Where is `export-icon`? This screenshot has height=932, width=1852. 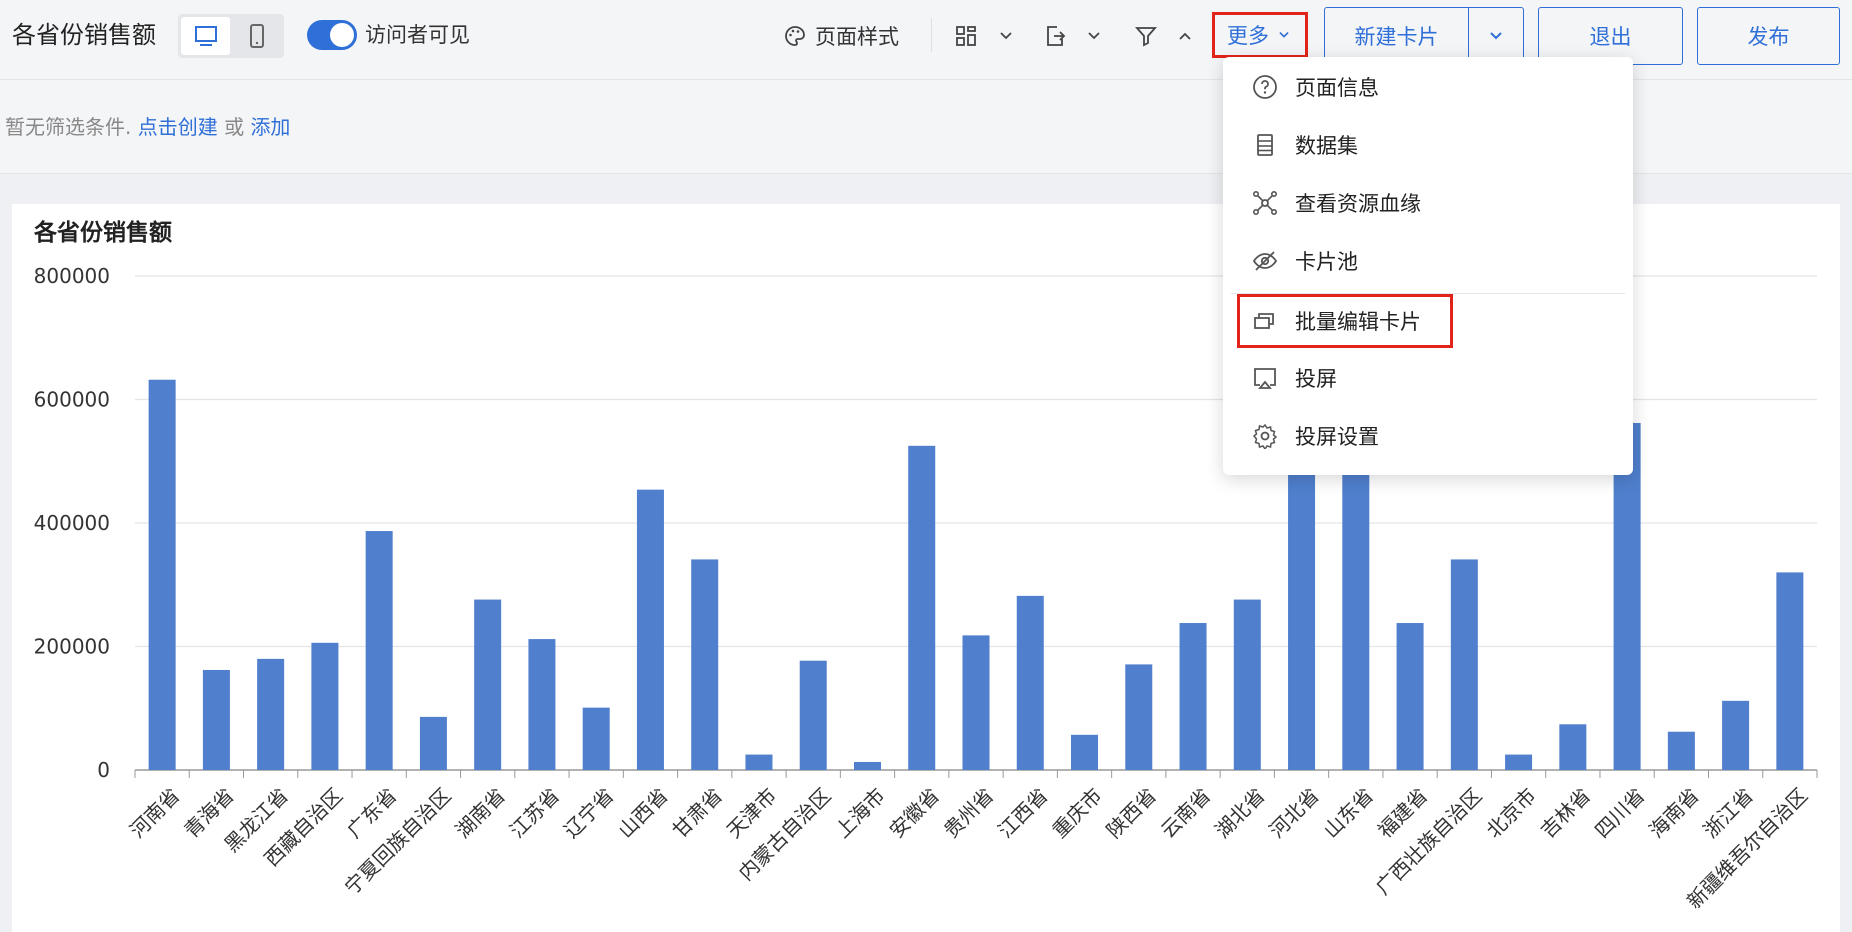
export-icon is located at coordinates (1056, 36).